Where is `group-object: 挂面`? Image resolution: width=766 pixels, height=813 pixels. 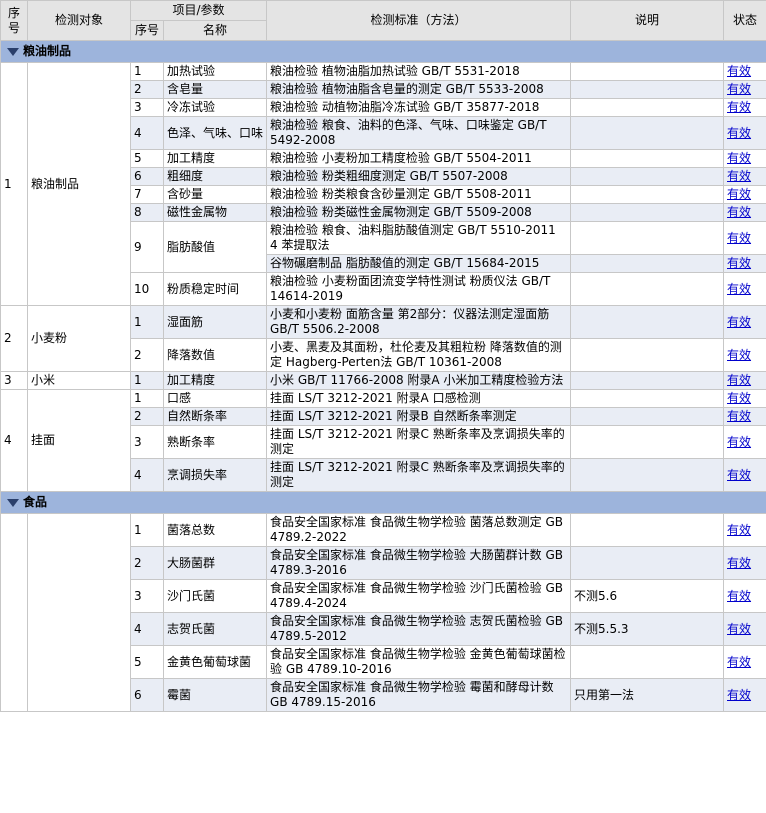
group-object: 挂面 is located at coordinates (79, 440).